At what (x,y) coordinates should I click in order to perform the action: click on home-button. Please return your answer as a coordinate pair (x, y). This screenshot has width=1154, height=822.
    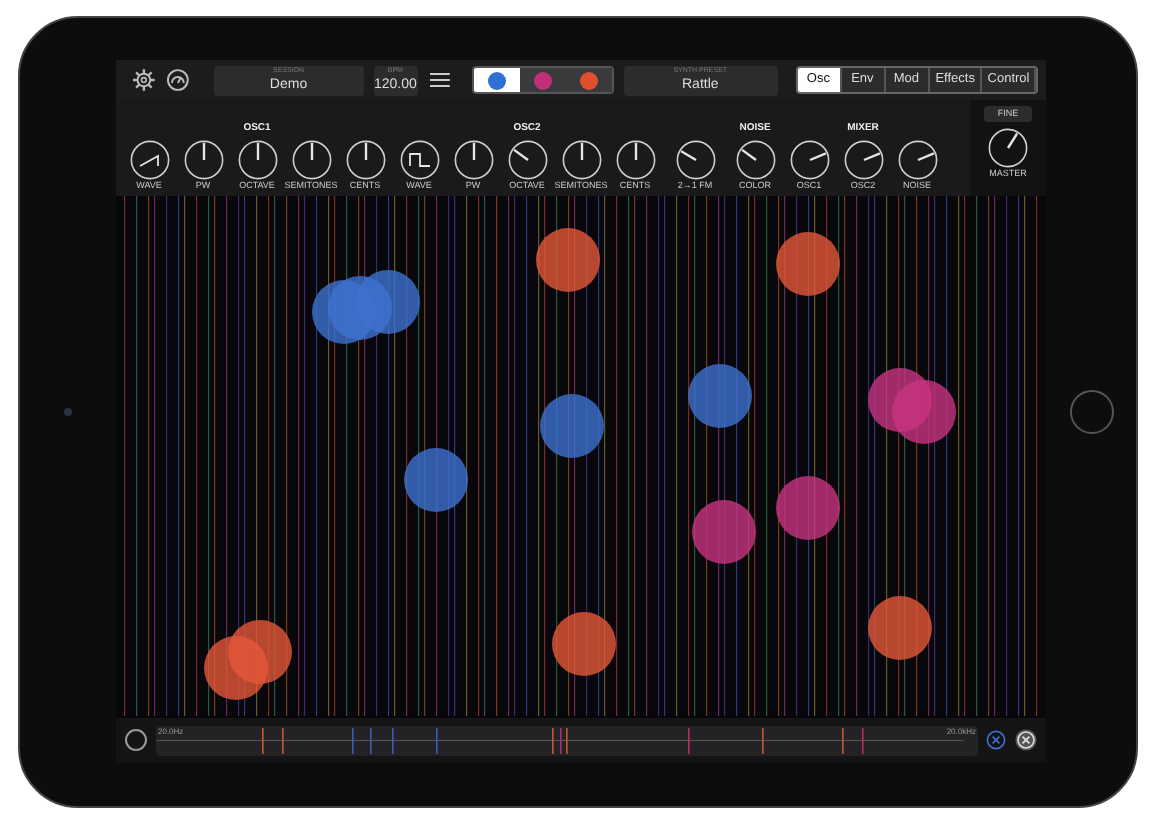
    Looking at the image, I should click on (1091, 412).